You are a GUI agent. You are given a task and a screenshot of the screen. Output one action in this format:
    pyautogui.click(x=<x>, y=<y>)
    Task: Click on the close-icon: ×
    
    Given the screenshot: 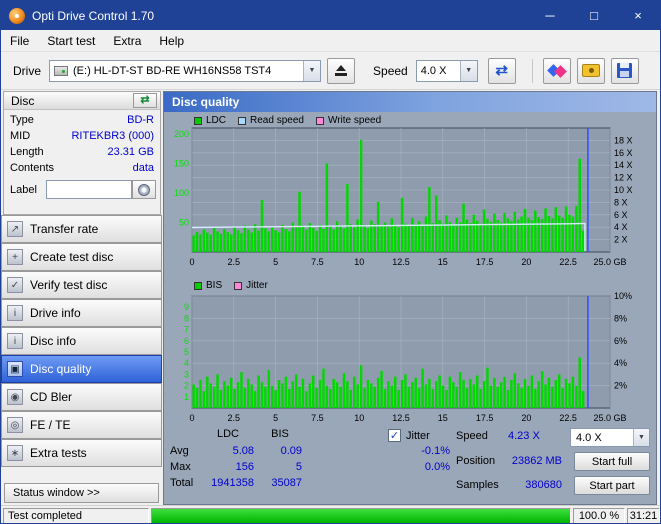 What is the action you would take?
    pyautogui.click(x=638, y=15)
    